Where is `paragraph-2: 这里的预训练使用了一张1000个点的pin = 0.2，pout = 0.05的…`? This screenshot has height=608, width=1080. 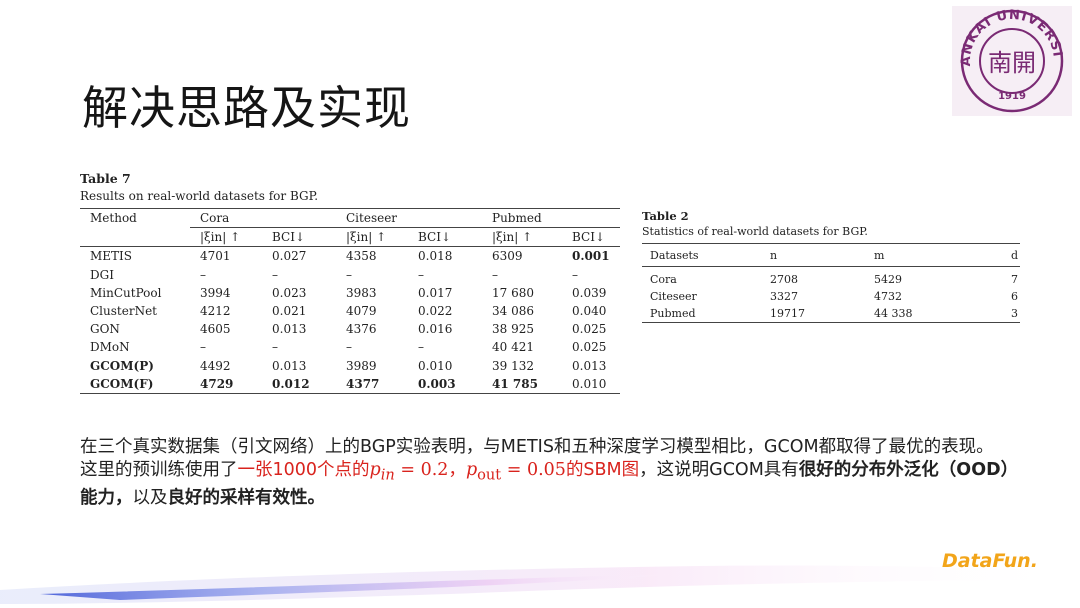 paragraph-2: 这里的预训练使用了一张1000个点的pin = 0.2，pout = 0.05的… is located at coordinates (549, 484).